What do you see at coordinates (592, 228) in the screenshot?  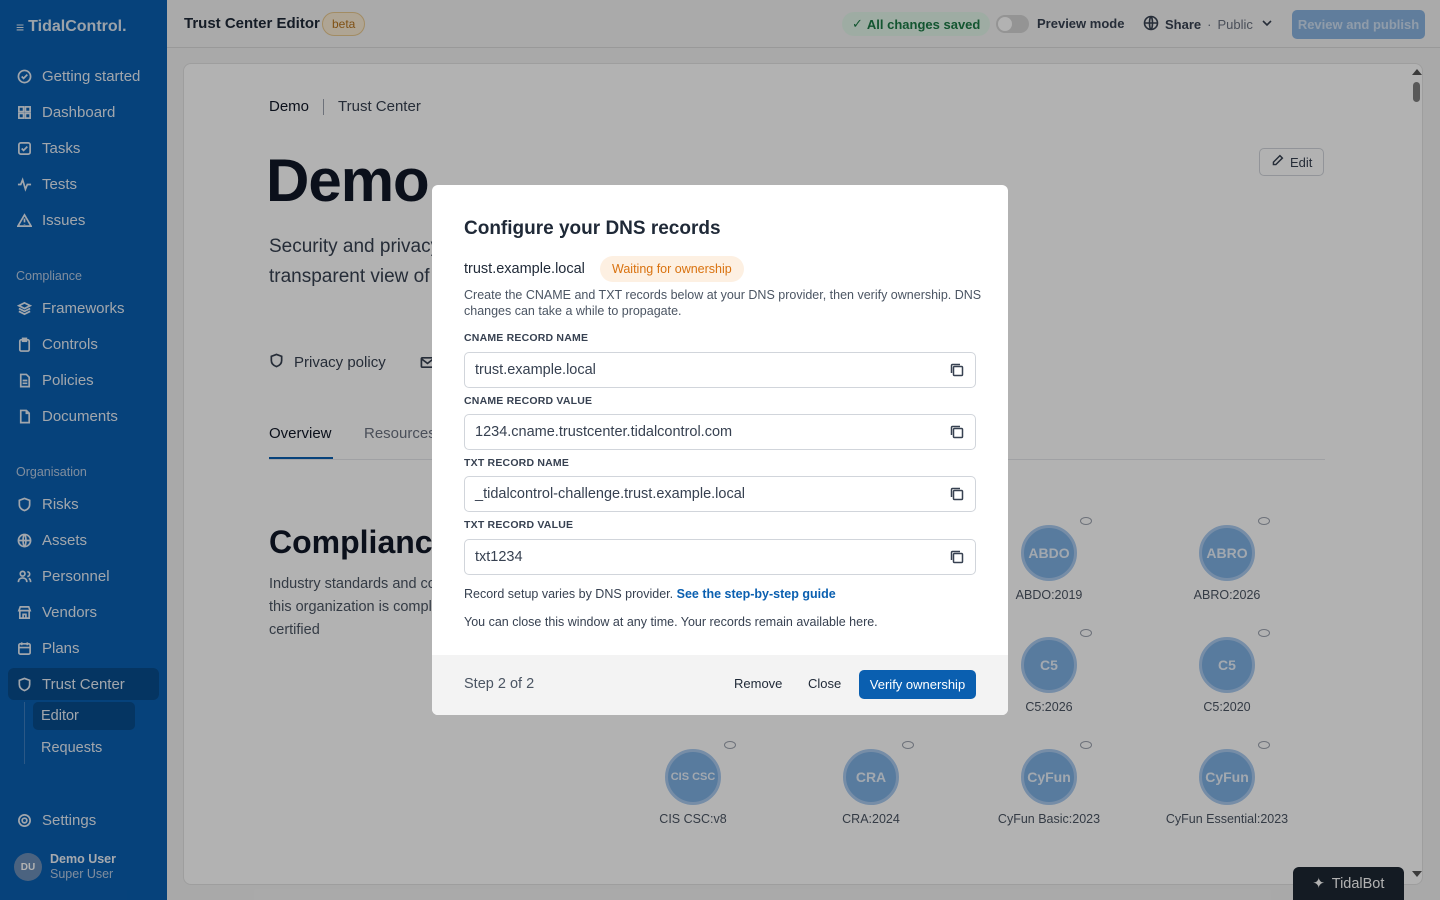 I see `dialog-title: Configure your DNS records` at bounding box center [592, 228].